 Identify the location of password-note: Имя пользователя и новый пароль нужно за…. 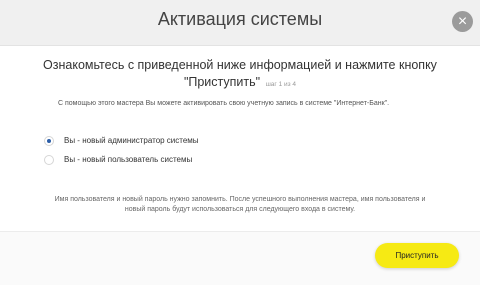
(240, 205).